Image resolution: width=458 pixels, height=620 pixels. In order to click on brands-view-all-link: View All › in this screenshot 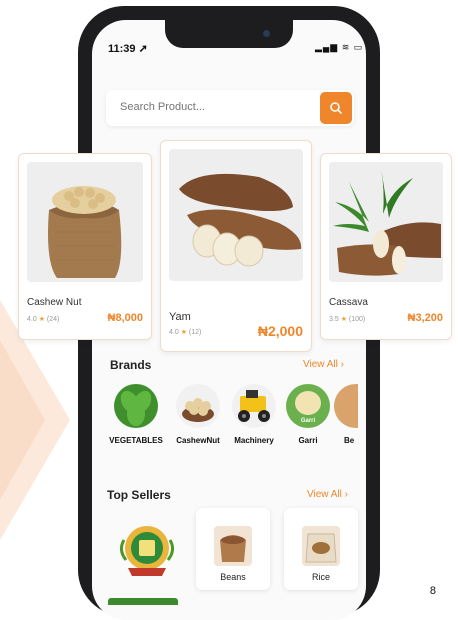, I will do `click(323, 364)`.